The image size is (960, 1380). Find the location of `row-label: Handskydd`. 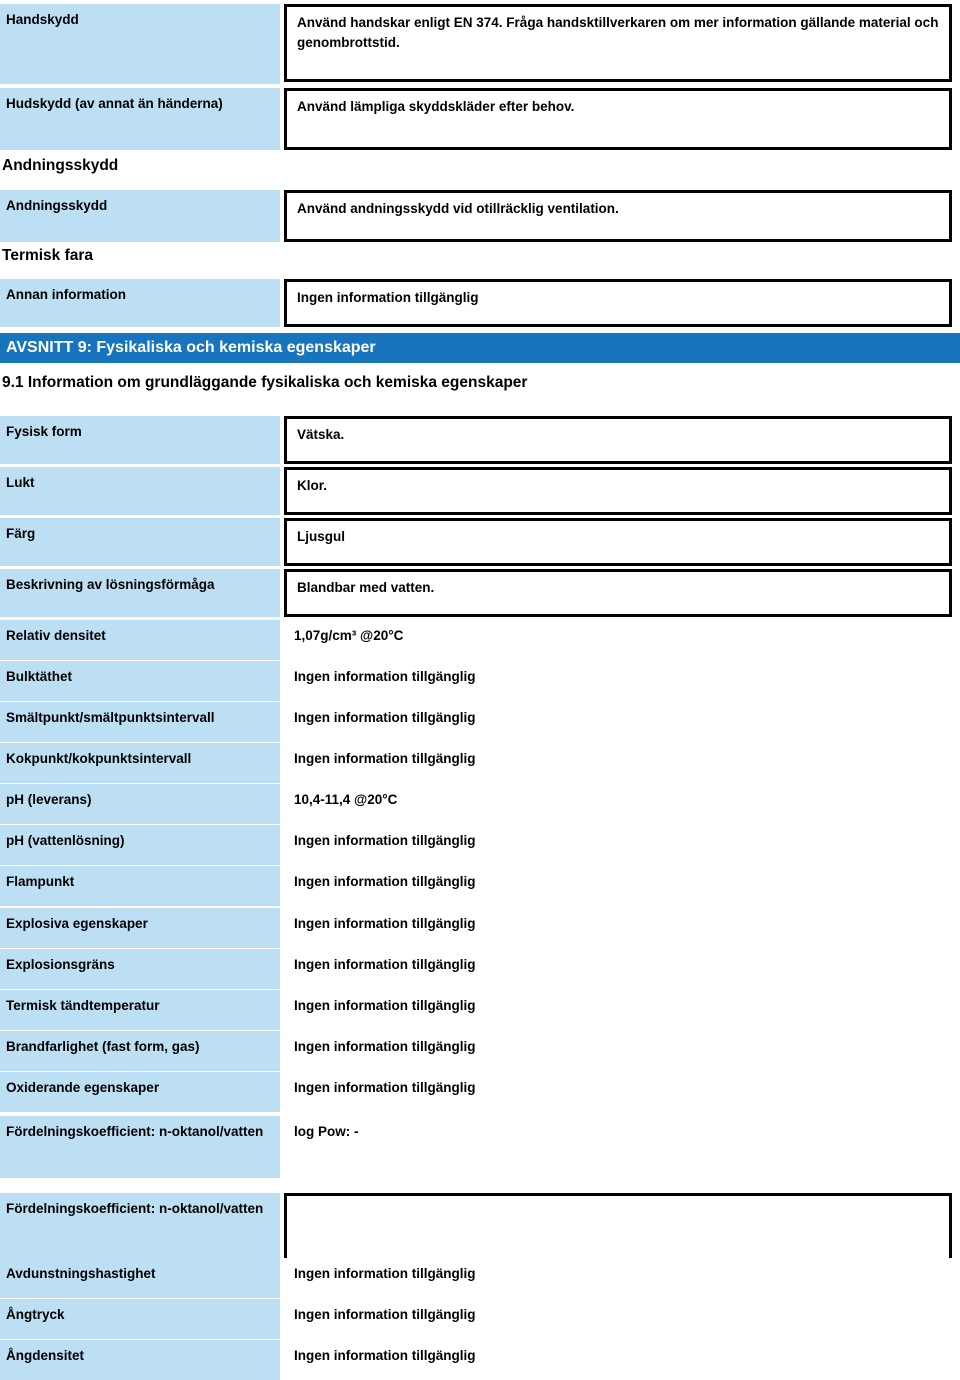

row-label: Handskydd is located at coordinates (140, 44).